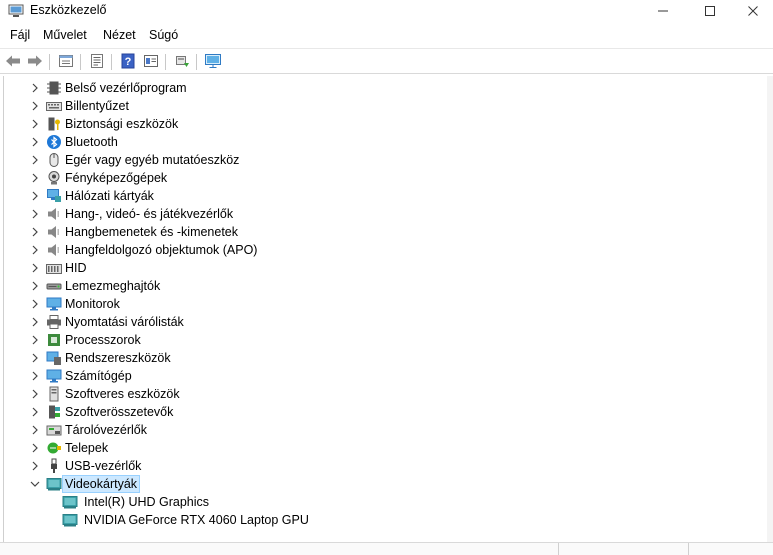 The width and height of the screenshot is (773, 555). Describe the element at coordinates (374, 322) in the screenshot. I see `tree-category-row: Nyomtatási várólisták` at that location.